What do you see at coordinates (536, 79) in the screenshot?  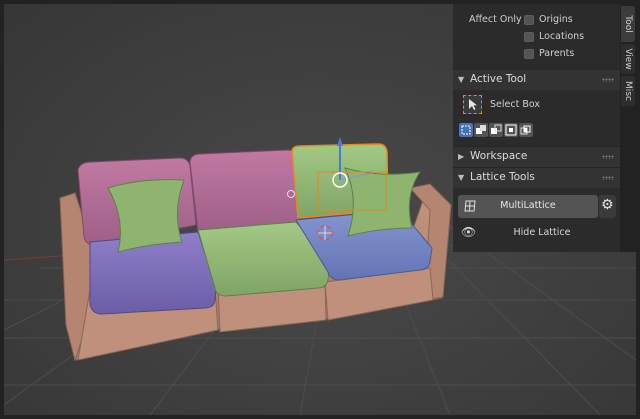 I see `active-tool-header: ▼ Active Tool` at bounding box center [536, 79].